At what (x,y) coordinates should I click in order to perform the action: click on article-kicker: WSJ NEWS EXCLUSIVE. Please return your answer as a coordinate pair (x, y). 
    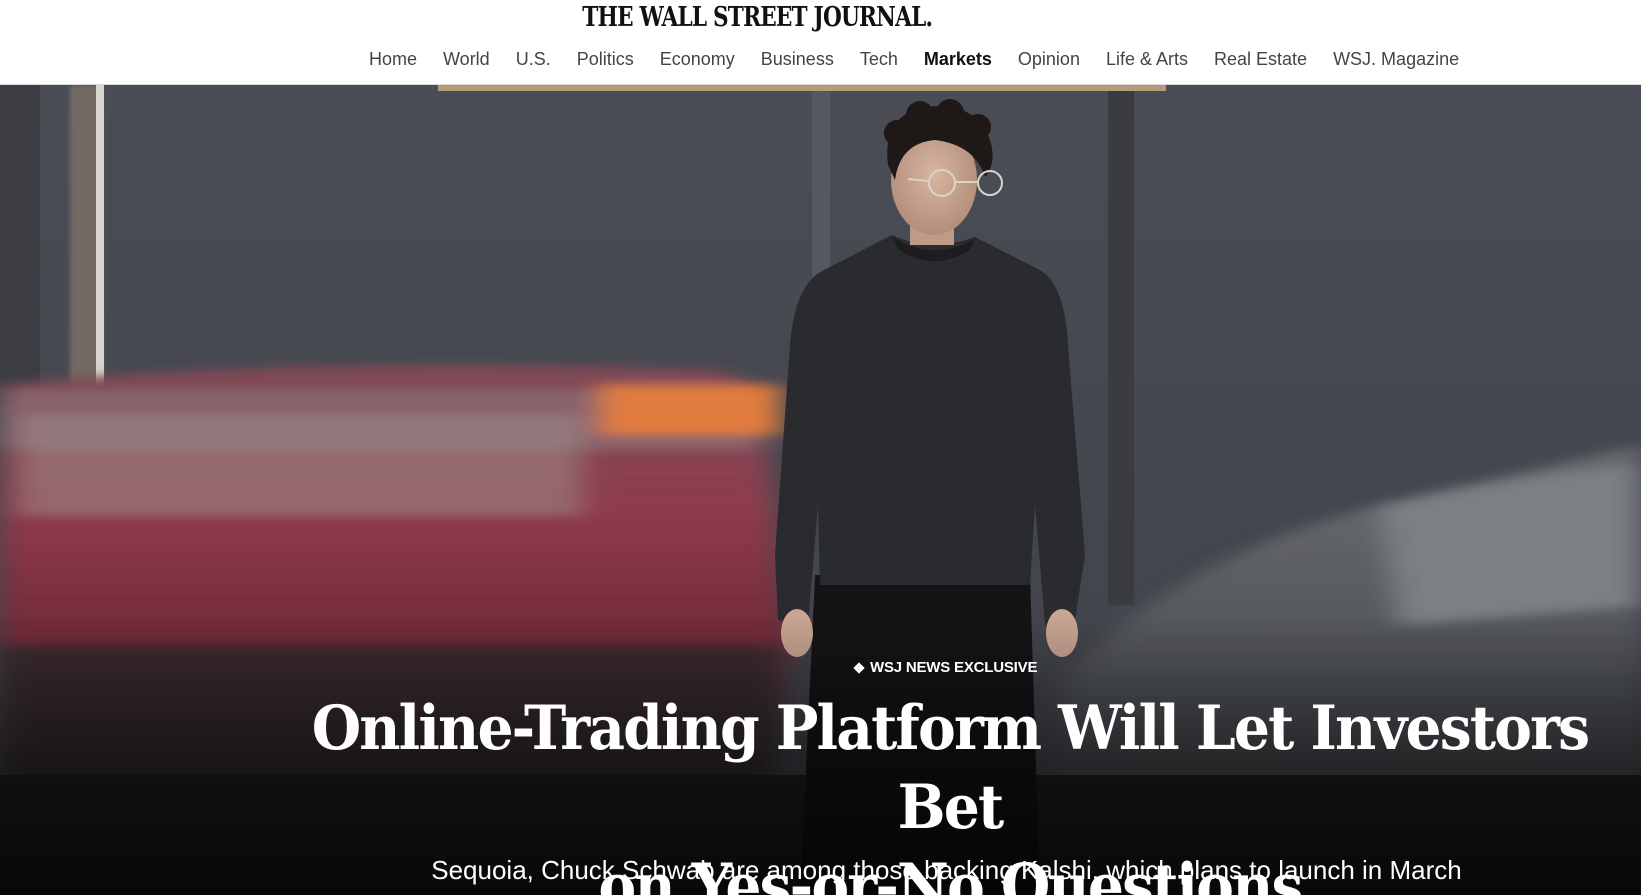
    Looking at the image, I should click on (945, 667).